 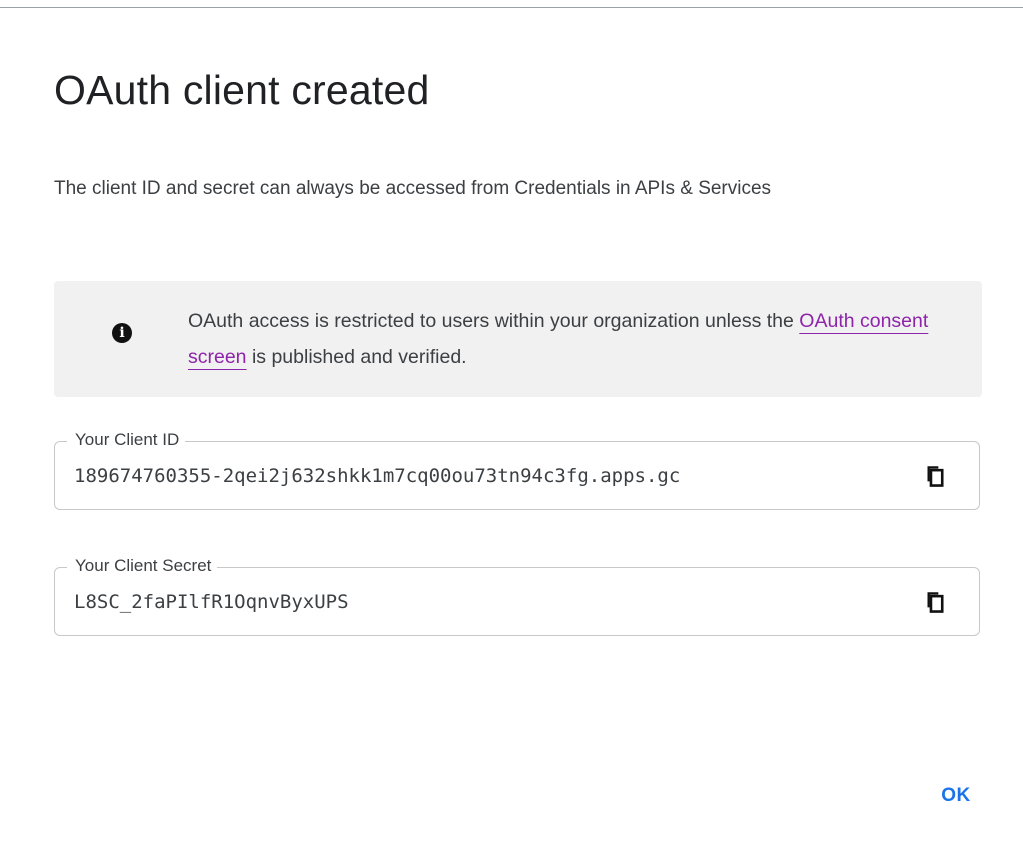 What do you see at coordinates (90, 2) in the screenshot?
I see `clipped-background-text` at bounding box center [90, 2].